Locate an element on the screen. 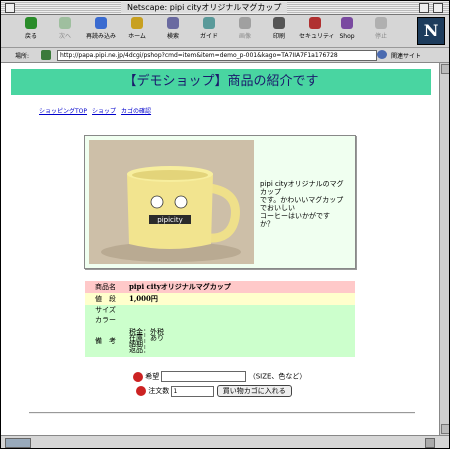 The image size is (450, 449). description-line: です。かわいいマグカップ is located at coordinates (302, 200).